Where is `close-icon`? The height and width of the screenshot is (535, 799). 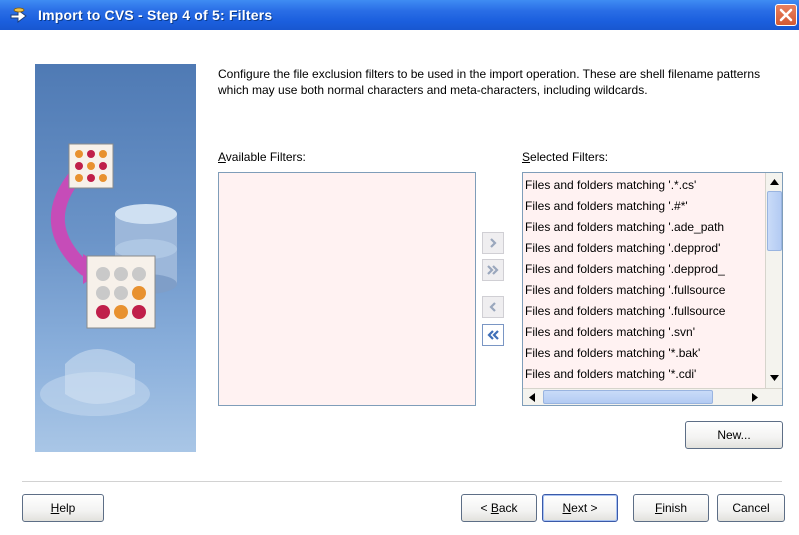
close-icon is located at coordinates (786, 15).